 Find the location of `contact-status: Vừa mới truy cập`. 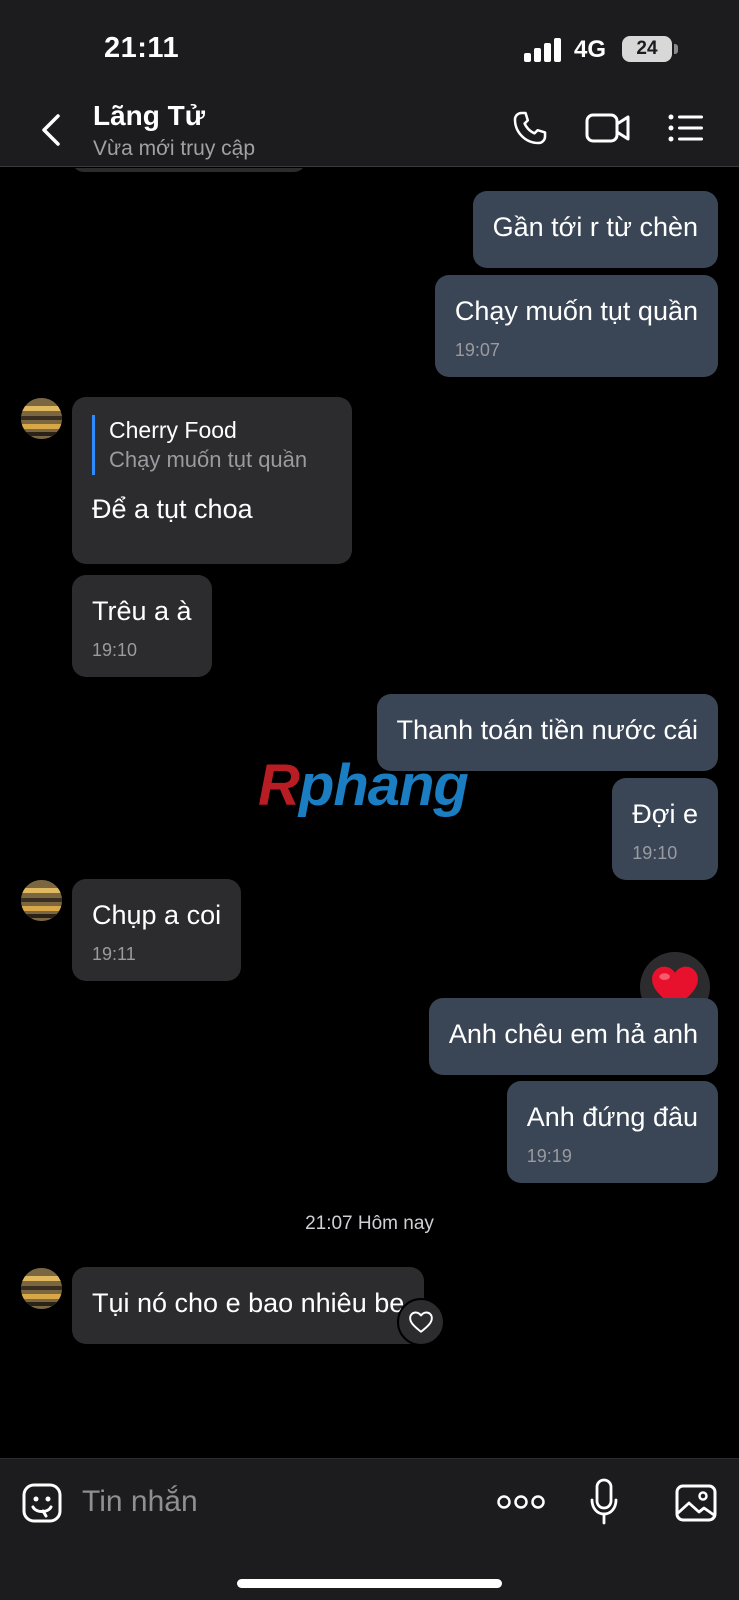

contact-status: Vừa mới truy cập is located at coordinates (174, 148).